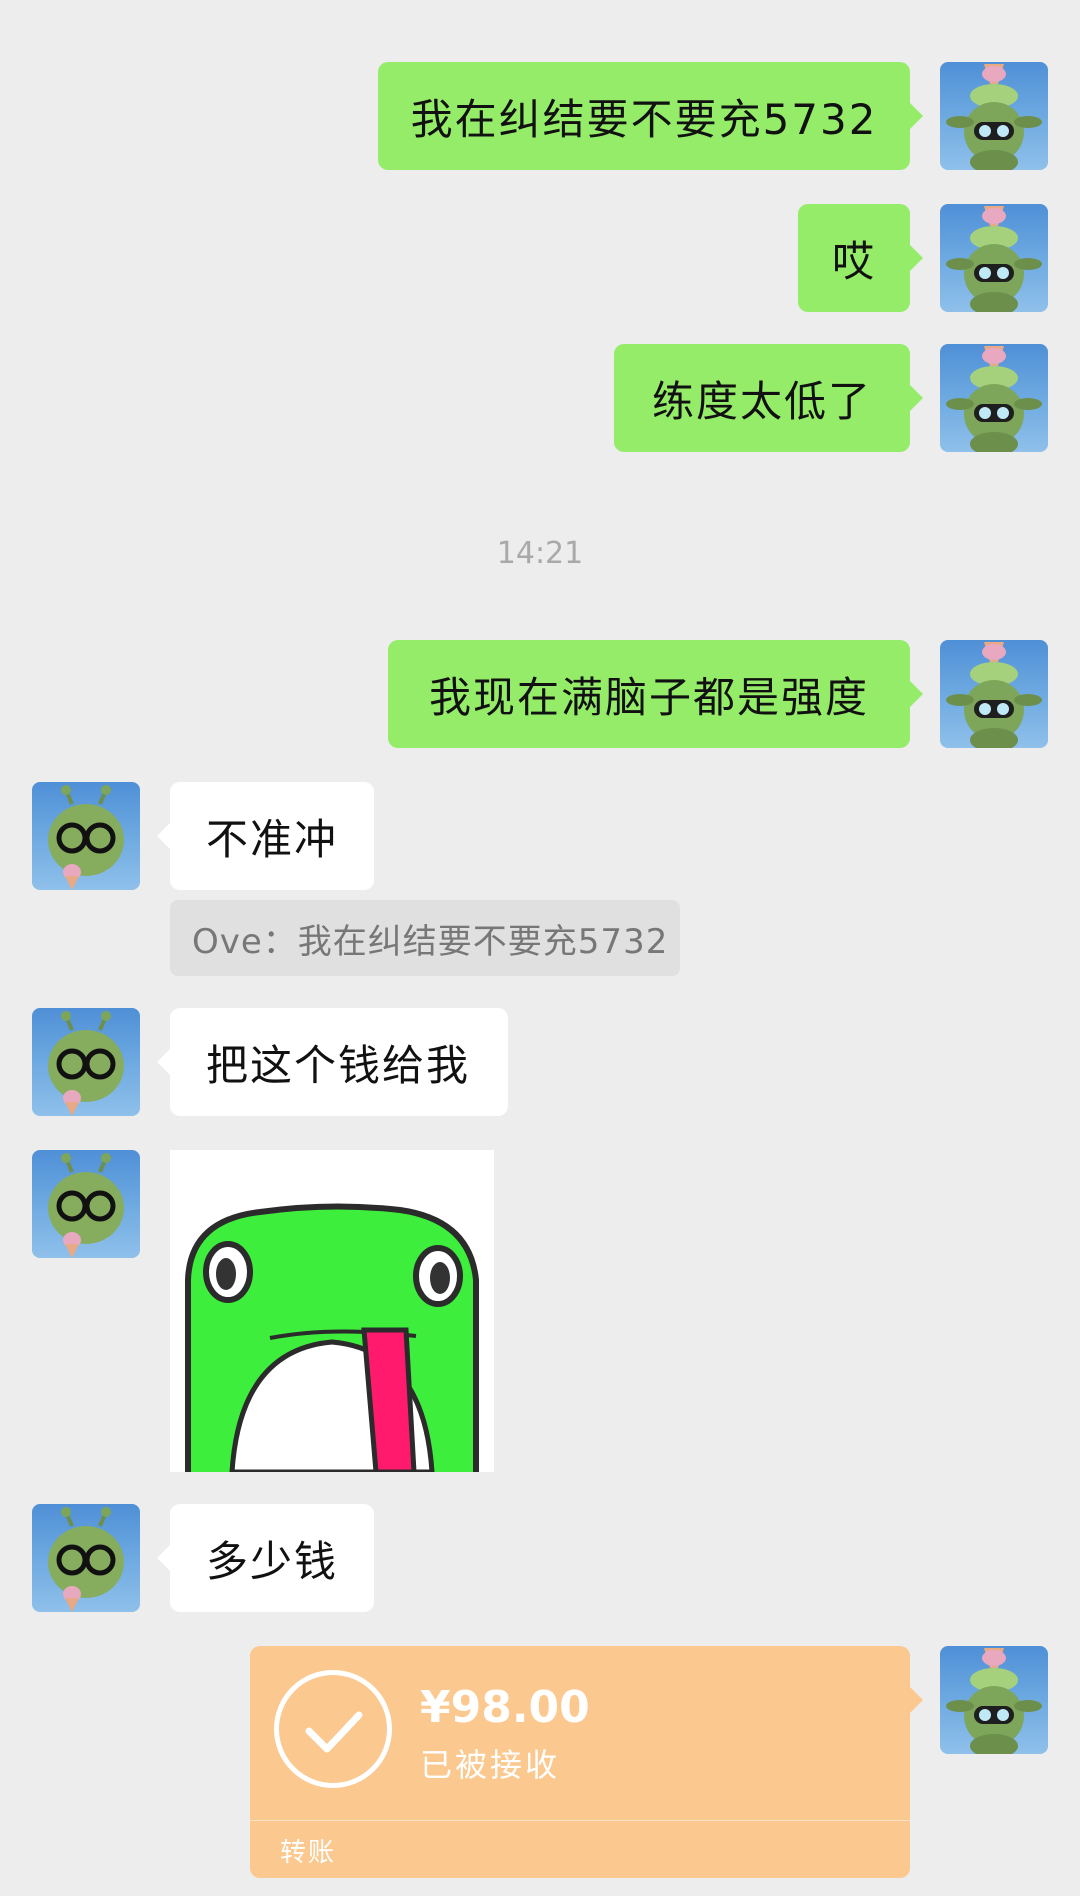 This screenshot has width=1080, height=1896. Describe the element at coordinates (333, 1729) in the screenshot. I see `check-circle-icon` at that location.